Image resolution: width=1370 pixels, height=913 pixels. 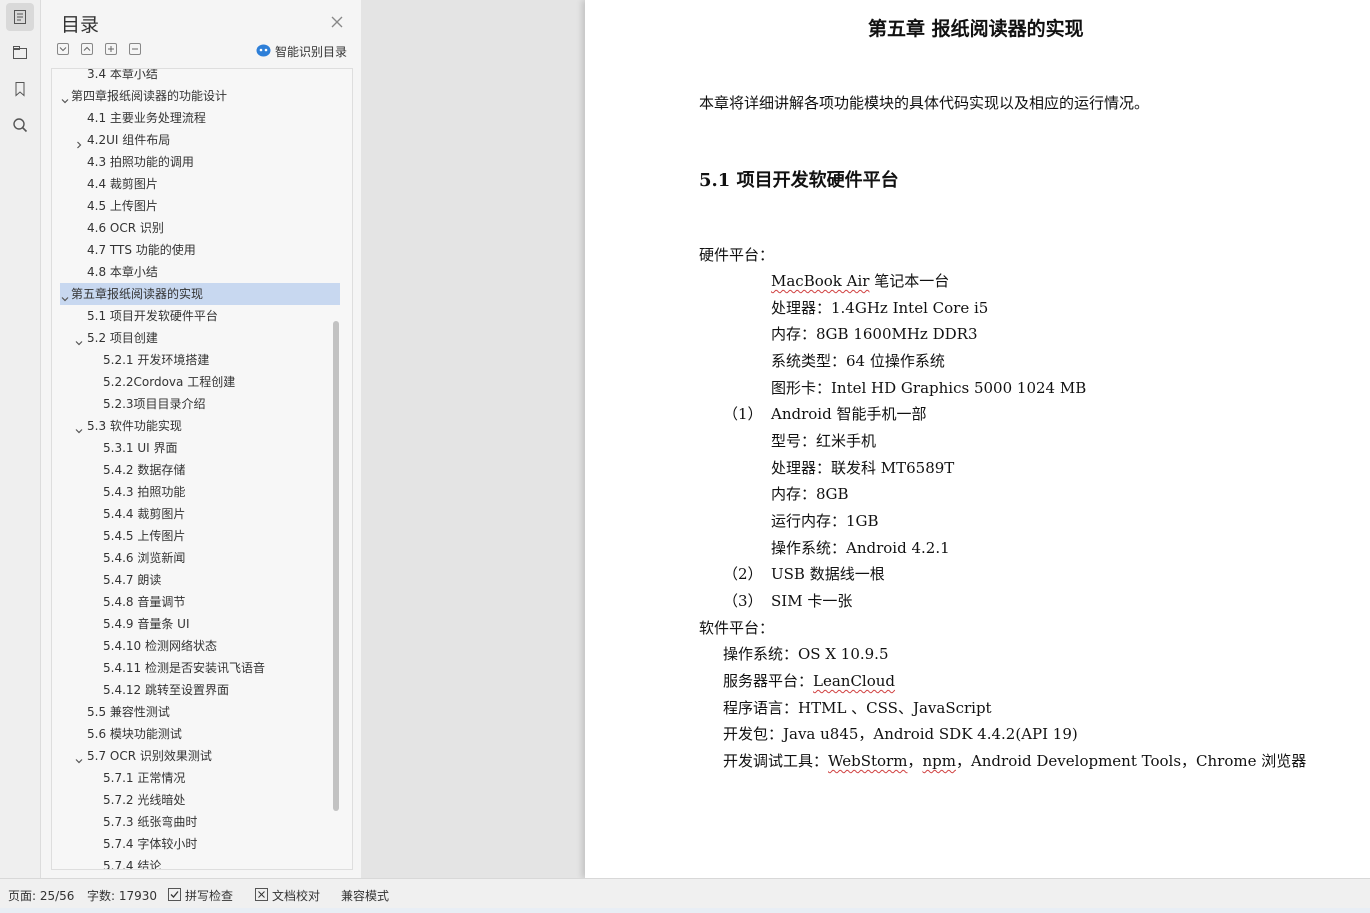 I want to click on word-count: 字数: 17930, so click(x=122, y=895).